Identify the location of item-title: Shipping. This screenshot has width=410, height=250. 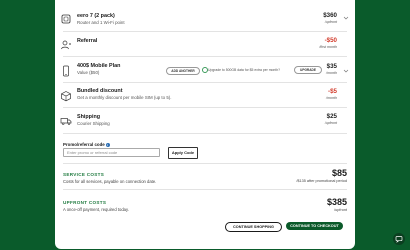
(89, 117).